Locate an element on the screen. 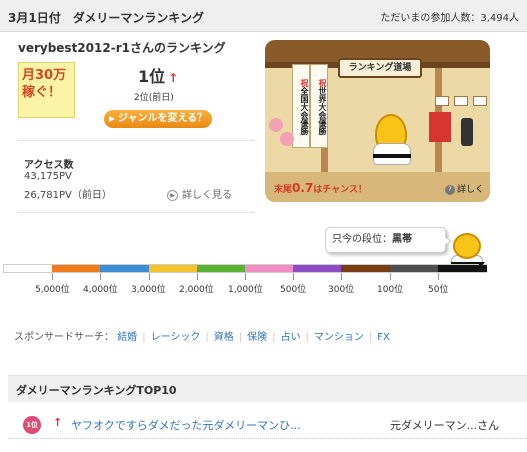 The width and height of the screenshot is (527, 452). sponsored-keyword-link: 資格 is located at coordinates (224, 337).